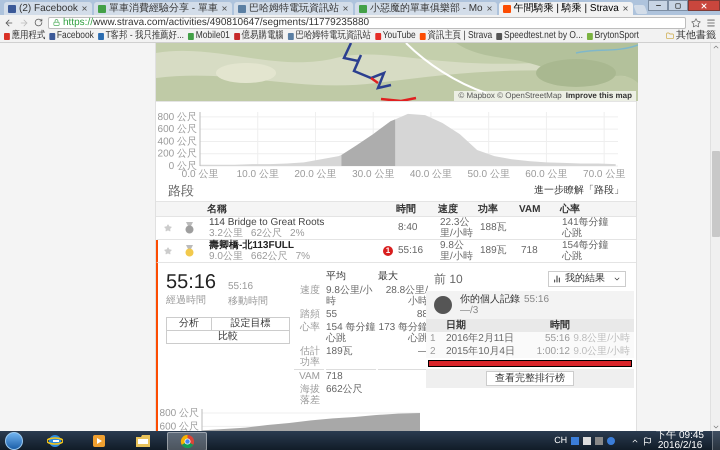 This screenshot has height=450, width=720. I want to click on browser-tab: 巴哈姆特電玩資訊站, so click(293, 8).